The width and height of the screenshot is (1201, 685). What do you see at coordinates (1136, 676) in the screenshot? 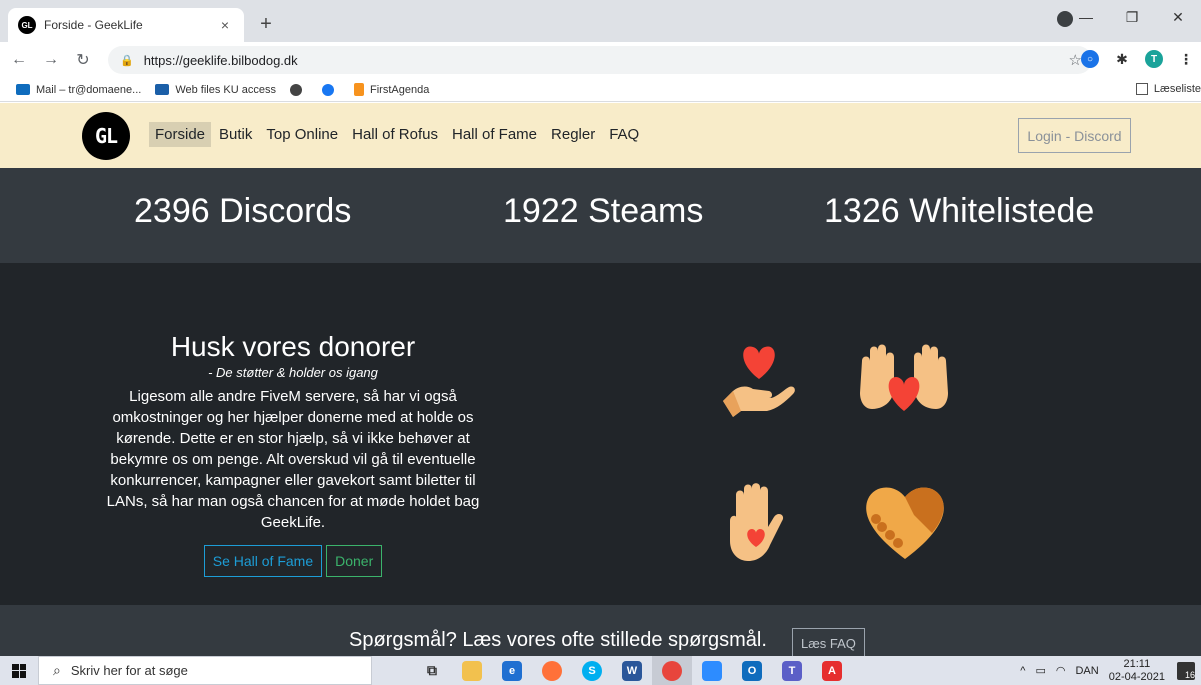
I see `clock-date: 02-04-2021` at bounding box center [1136, 676].